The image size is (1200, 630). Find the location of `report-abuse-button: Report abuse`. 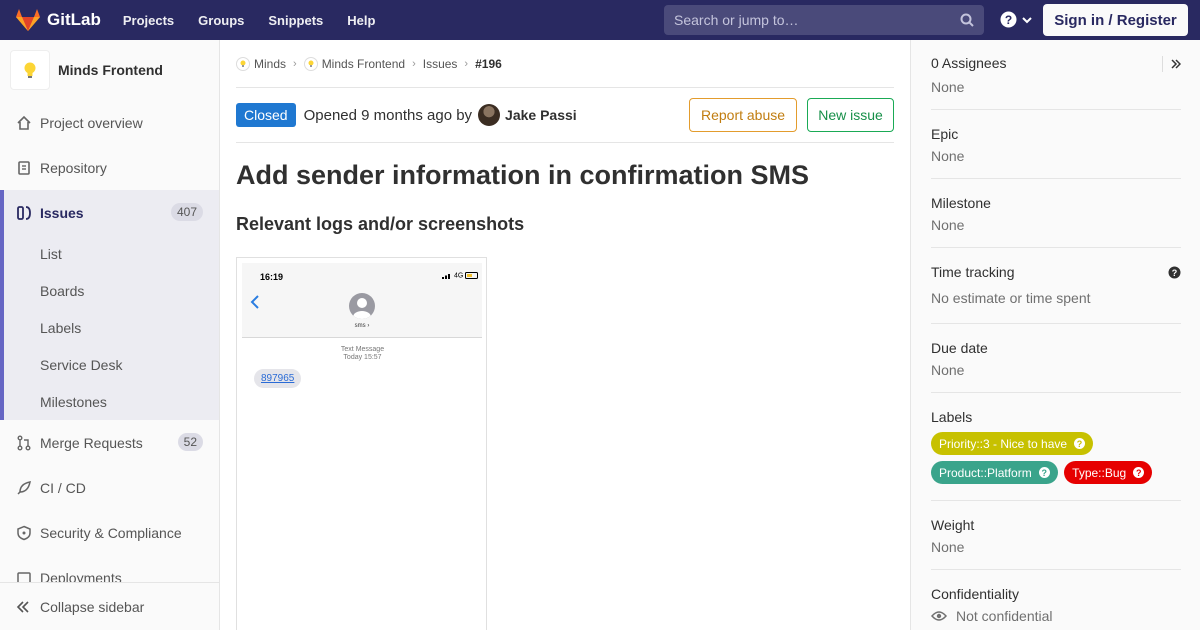

report-abuse-button: Report abuse is located at coordinates (743, 115).